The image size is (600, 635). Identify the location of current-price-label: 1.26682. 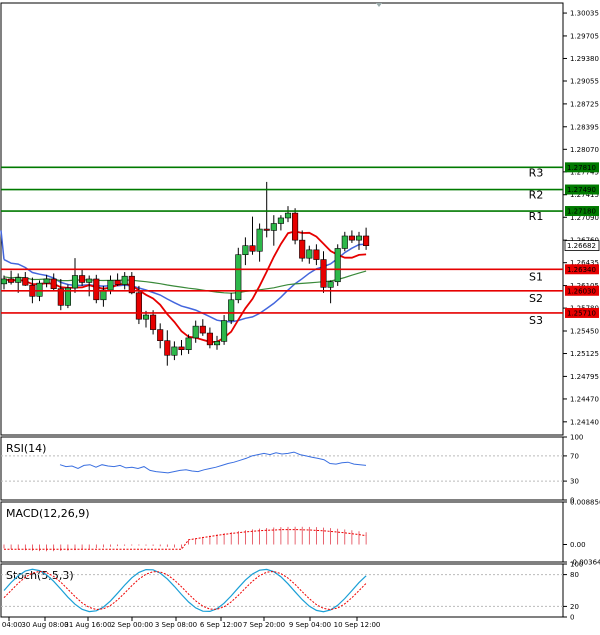
(581, 246).